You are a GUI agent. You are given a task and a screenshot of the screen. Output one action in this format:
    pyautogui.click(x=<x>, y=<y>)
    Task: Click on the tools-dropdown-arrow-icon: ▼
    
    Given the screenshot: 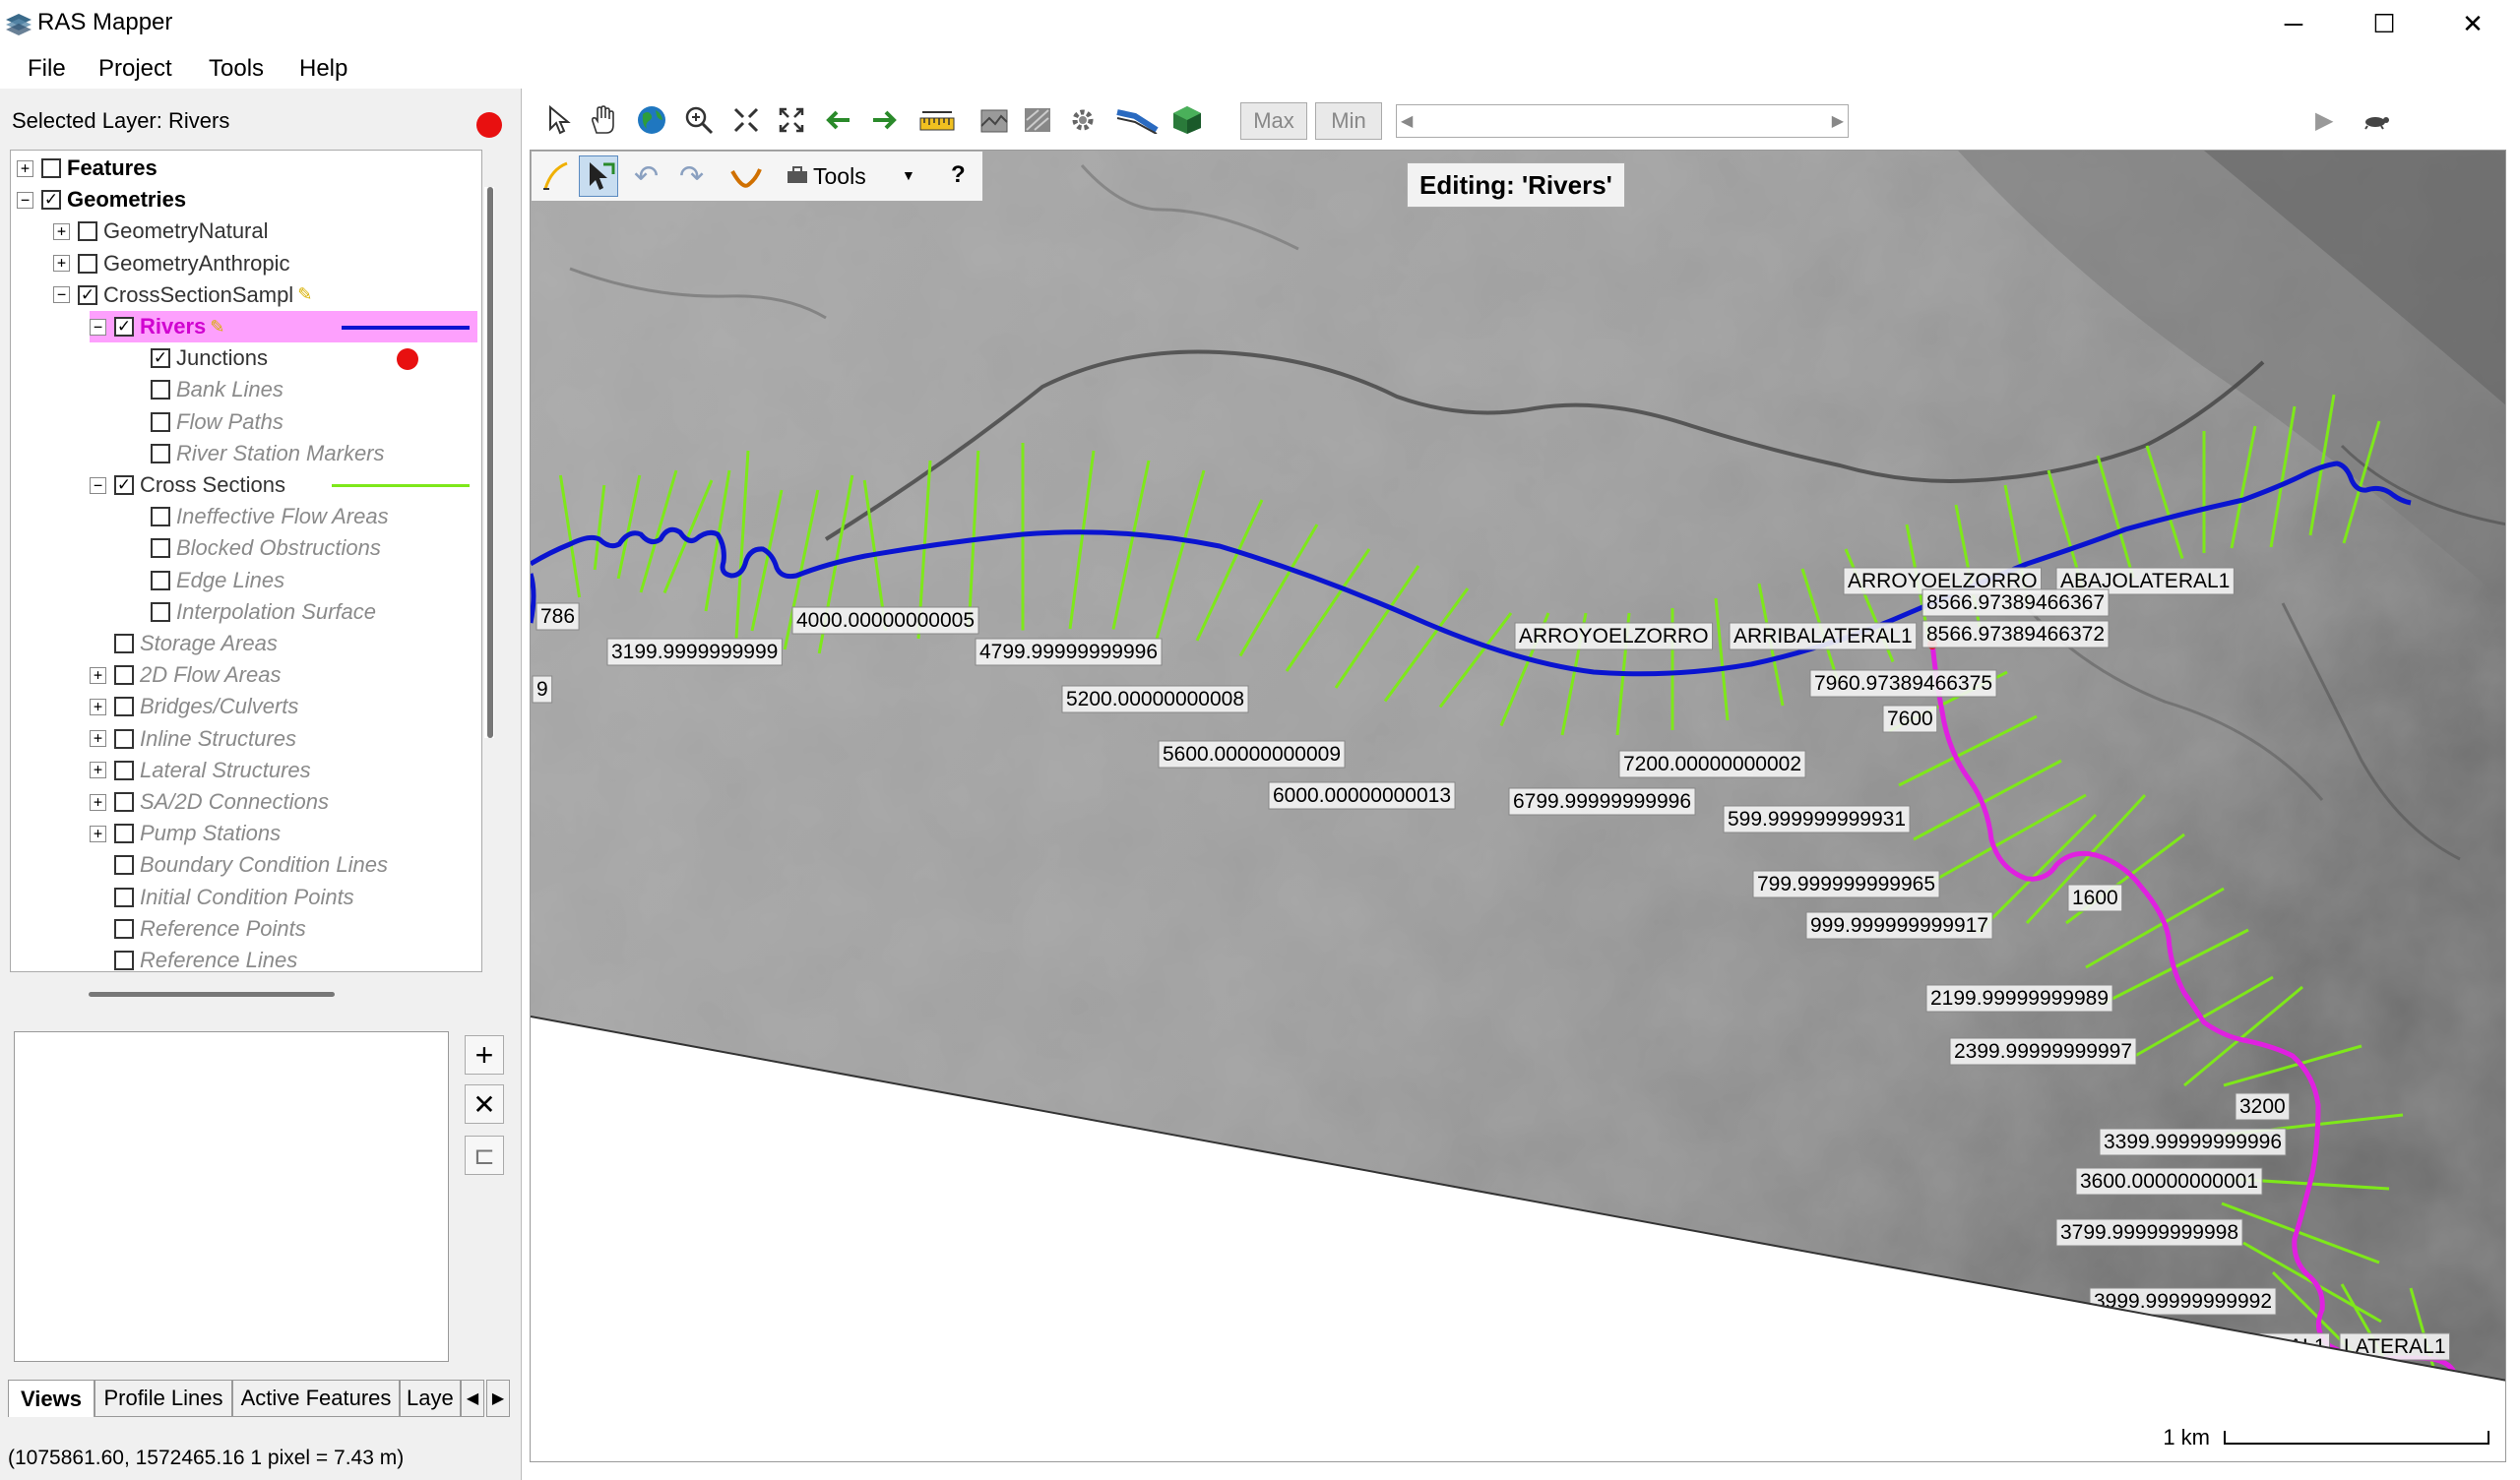 What is the action you would take?
    pyautogui.click(x=908, y=175)
    